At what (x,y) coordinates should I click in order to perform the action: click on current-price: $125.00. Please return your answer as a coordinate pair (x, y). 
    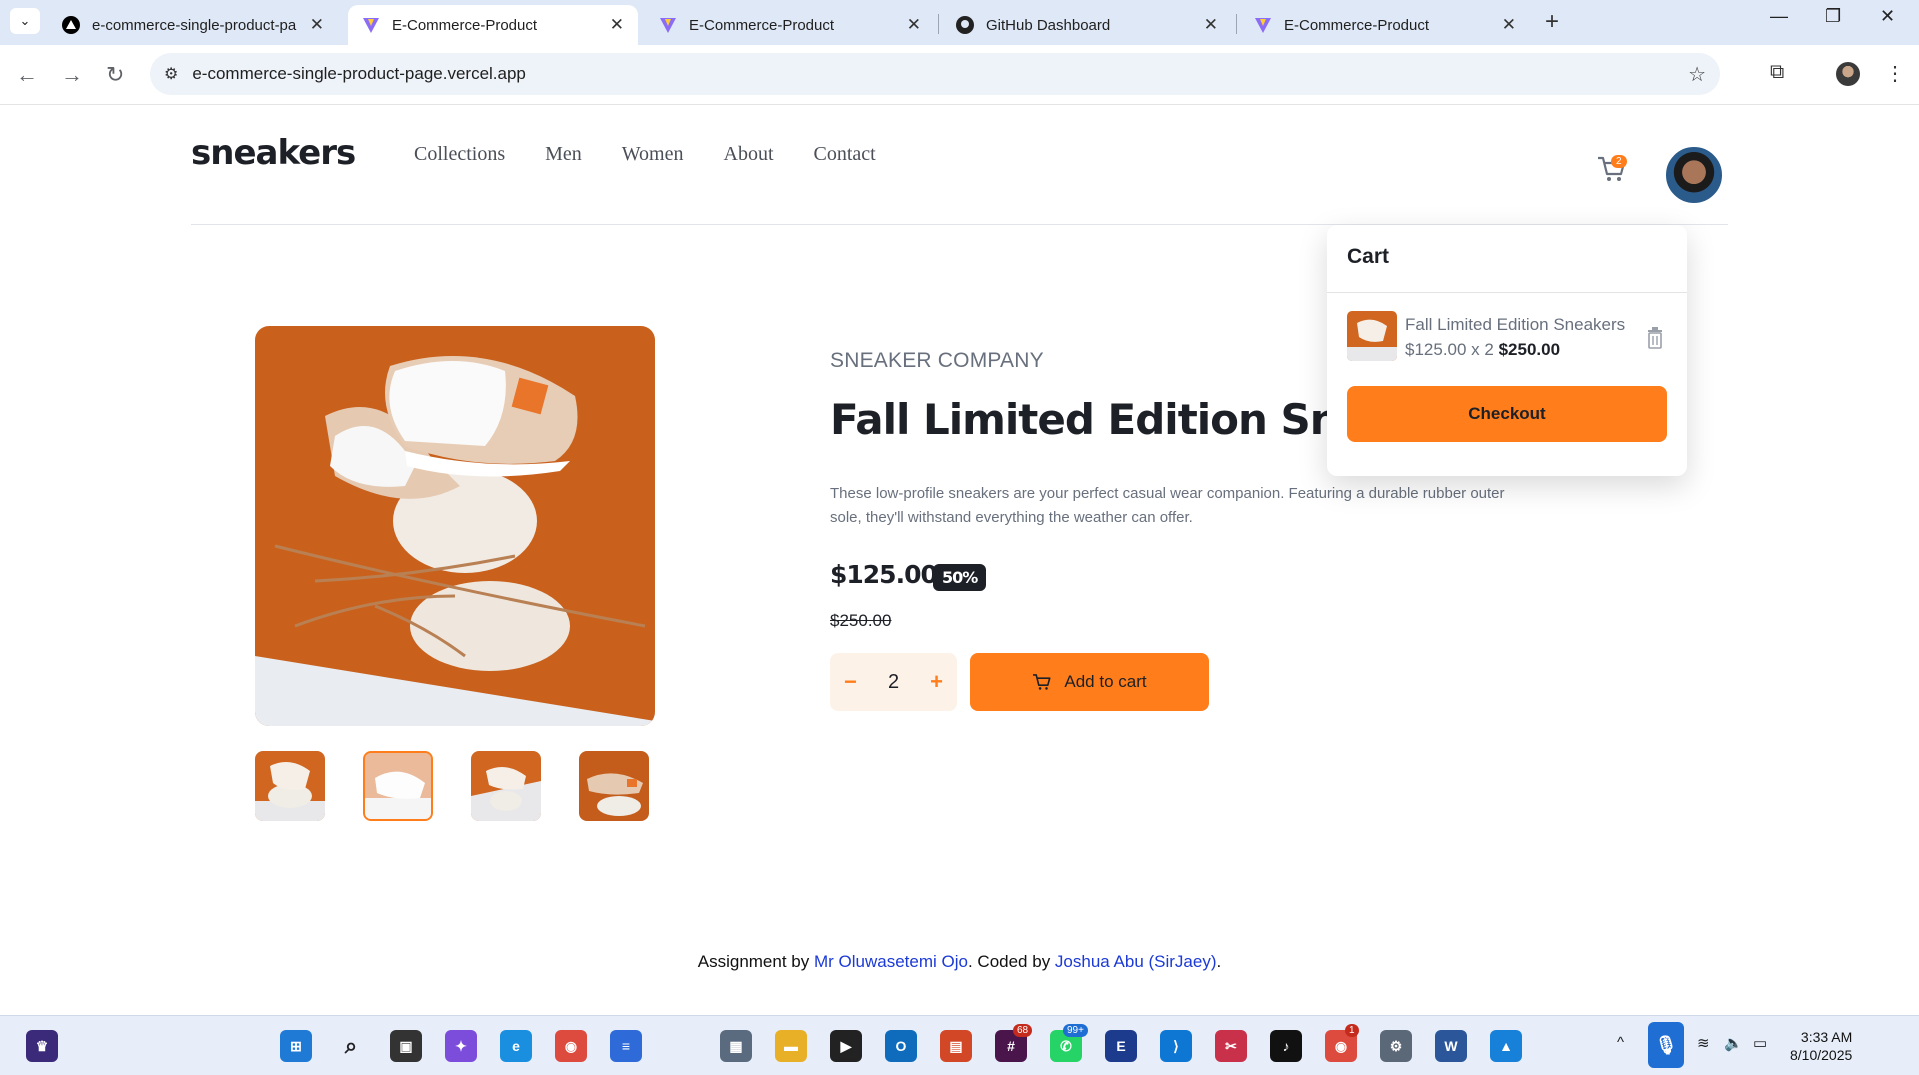
    Looking at the image, I should click on (884, 574).